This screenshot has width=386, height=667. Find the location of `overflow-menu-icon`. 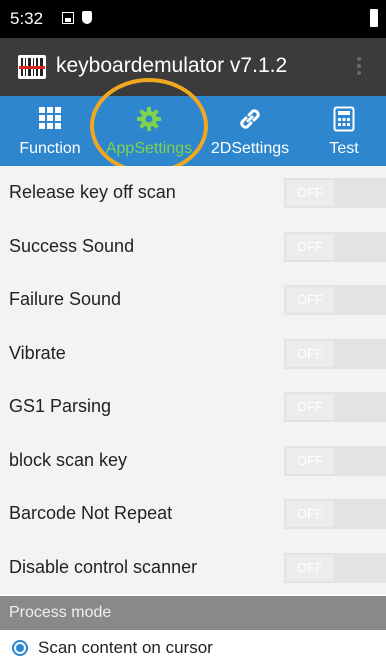

overflow-menu-icon is located at coordinates (359, 68).